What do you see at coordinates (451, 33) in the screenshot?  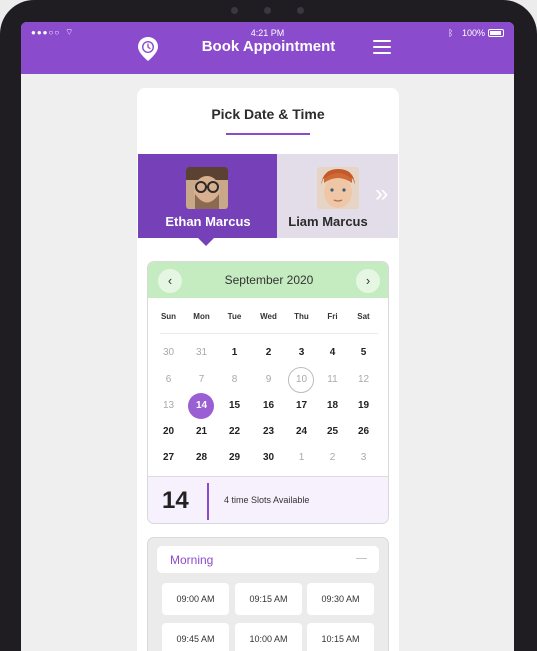 I see `bluetooth-icon: ᛒ` at bounding box center [451, 33].